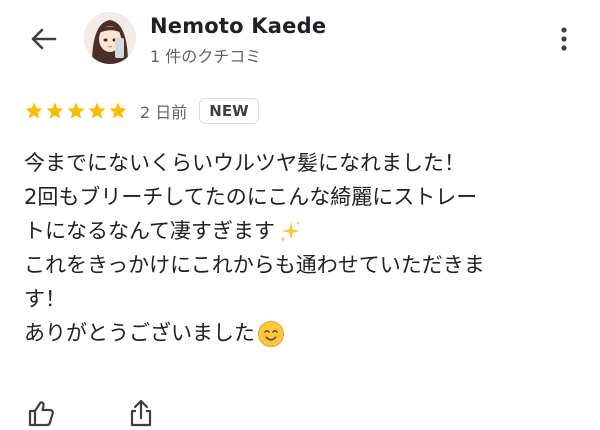 Image resolution: width=600 pixels, height=430 pixels. What do you see at coordinates (304, 231) in the screenshot?
I see `review-line: トになるなんて凄すぎます` at bounding box center [304, 231].